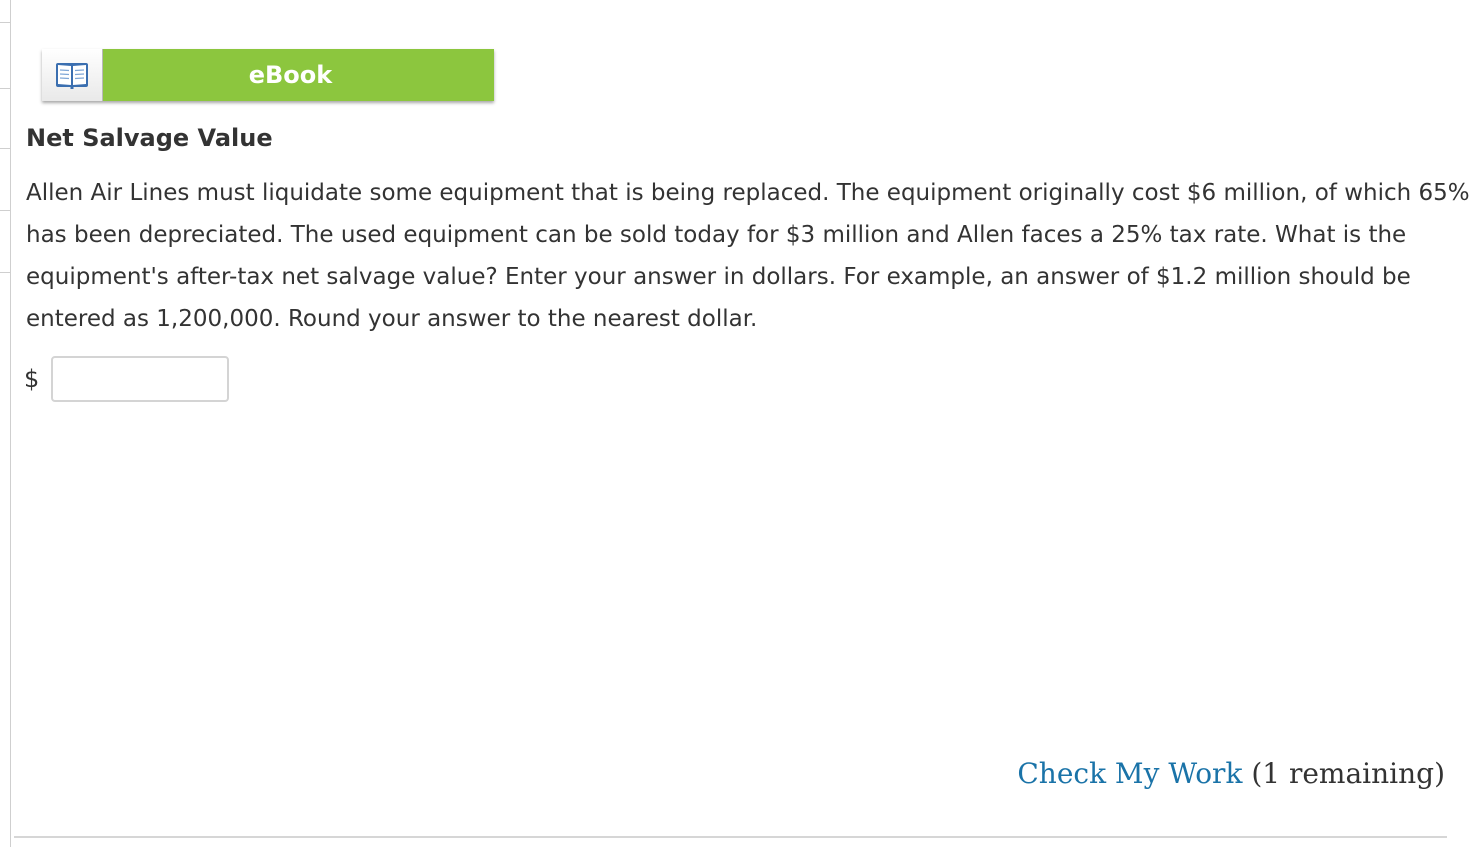 The height and width of the screenshot is (847, 1475). I want to click on open-book-icon, so click(72, 76).